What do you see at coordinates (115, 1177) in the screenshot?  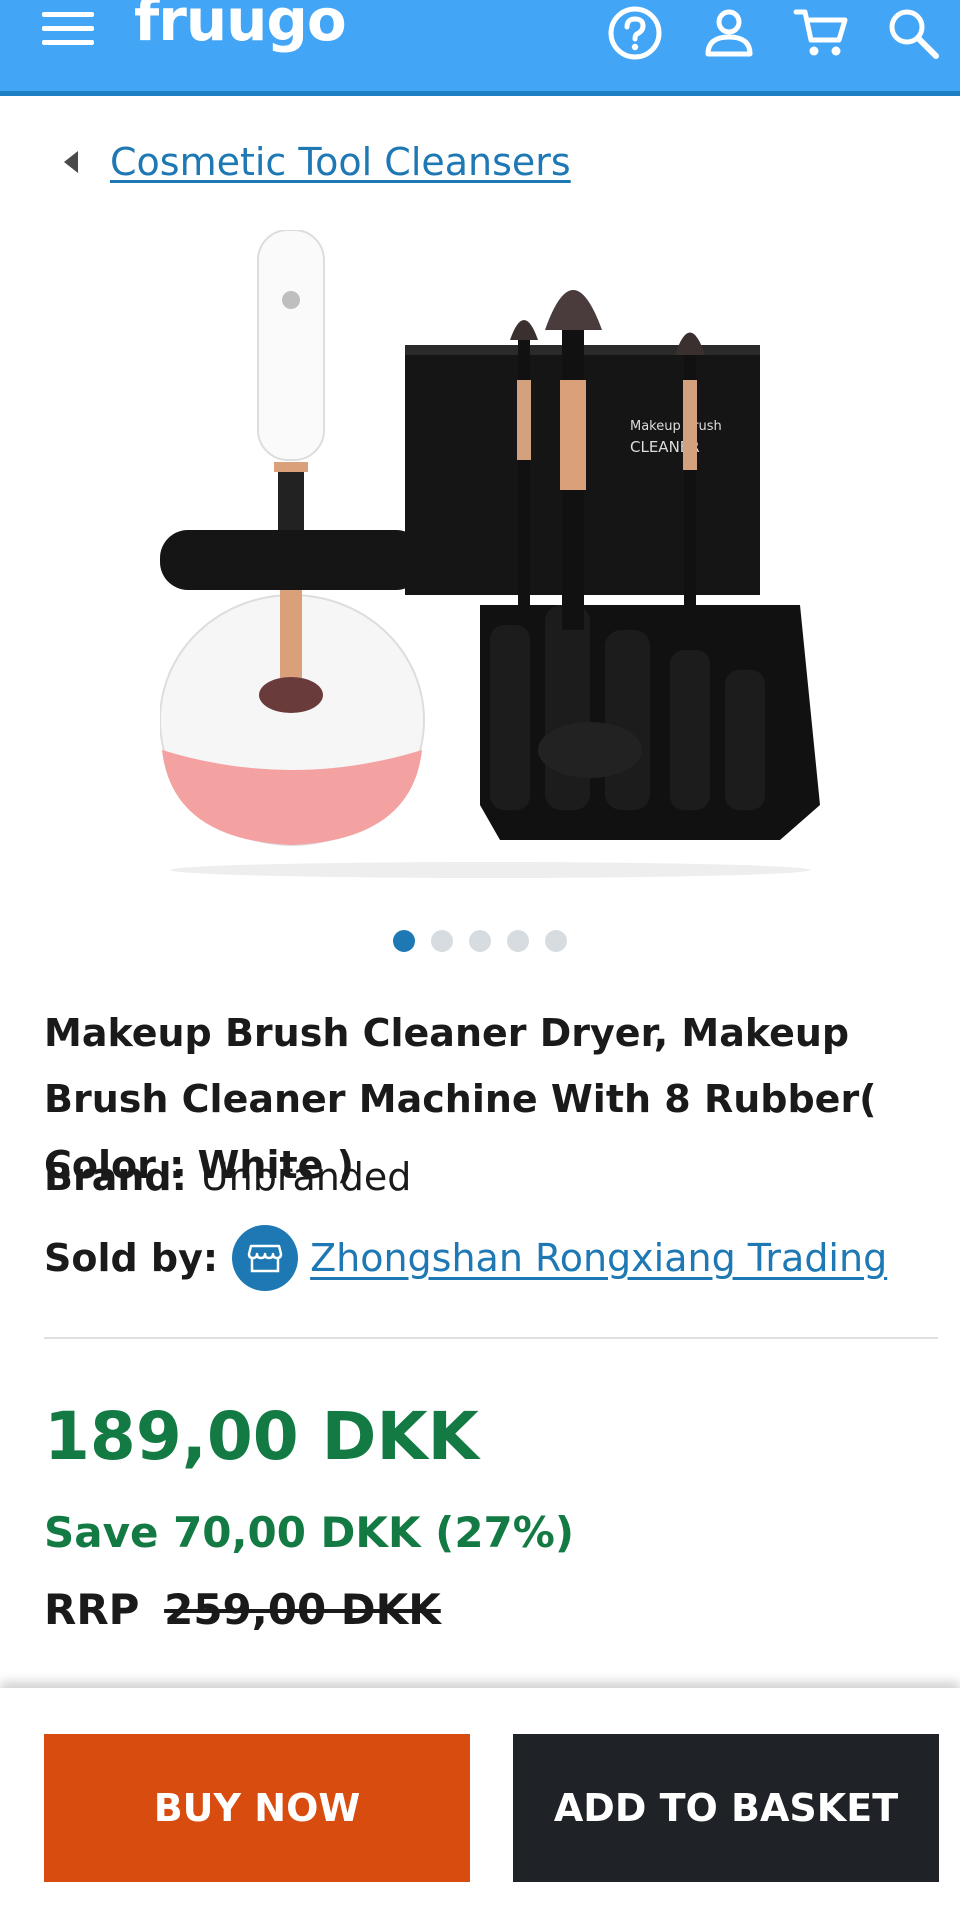 I see `brand-label: Brand:` at bounding box center [115, 1177].